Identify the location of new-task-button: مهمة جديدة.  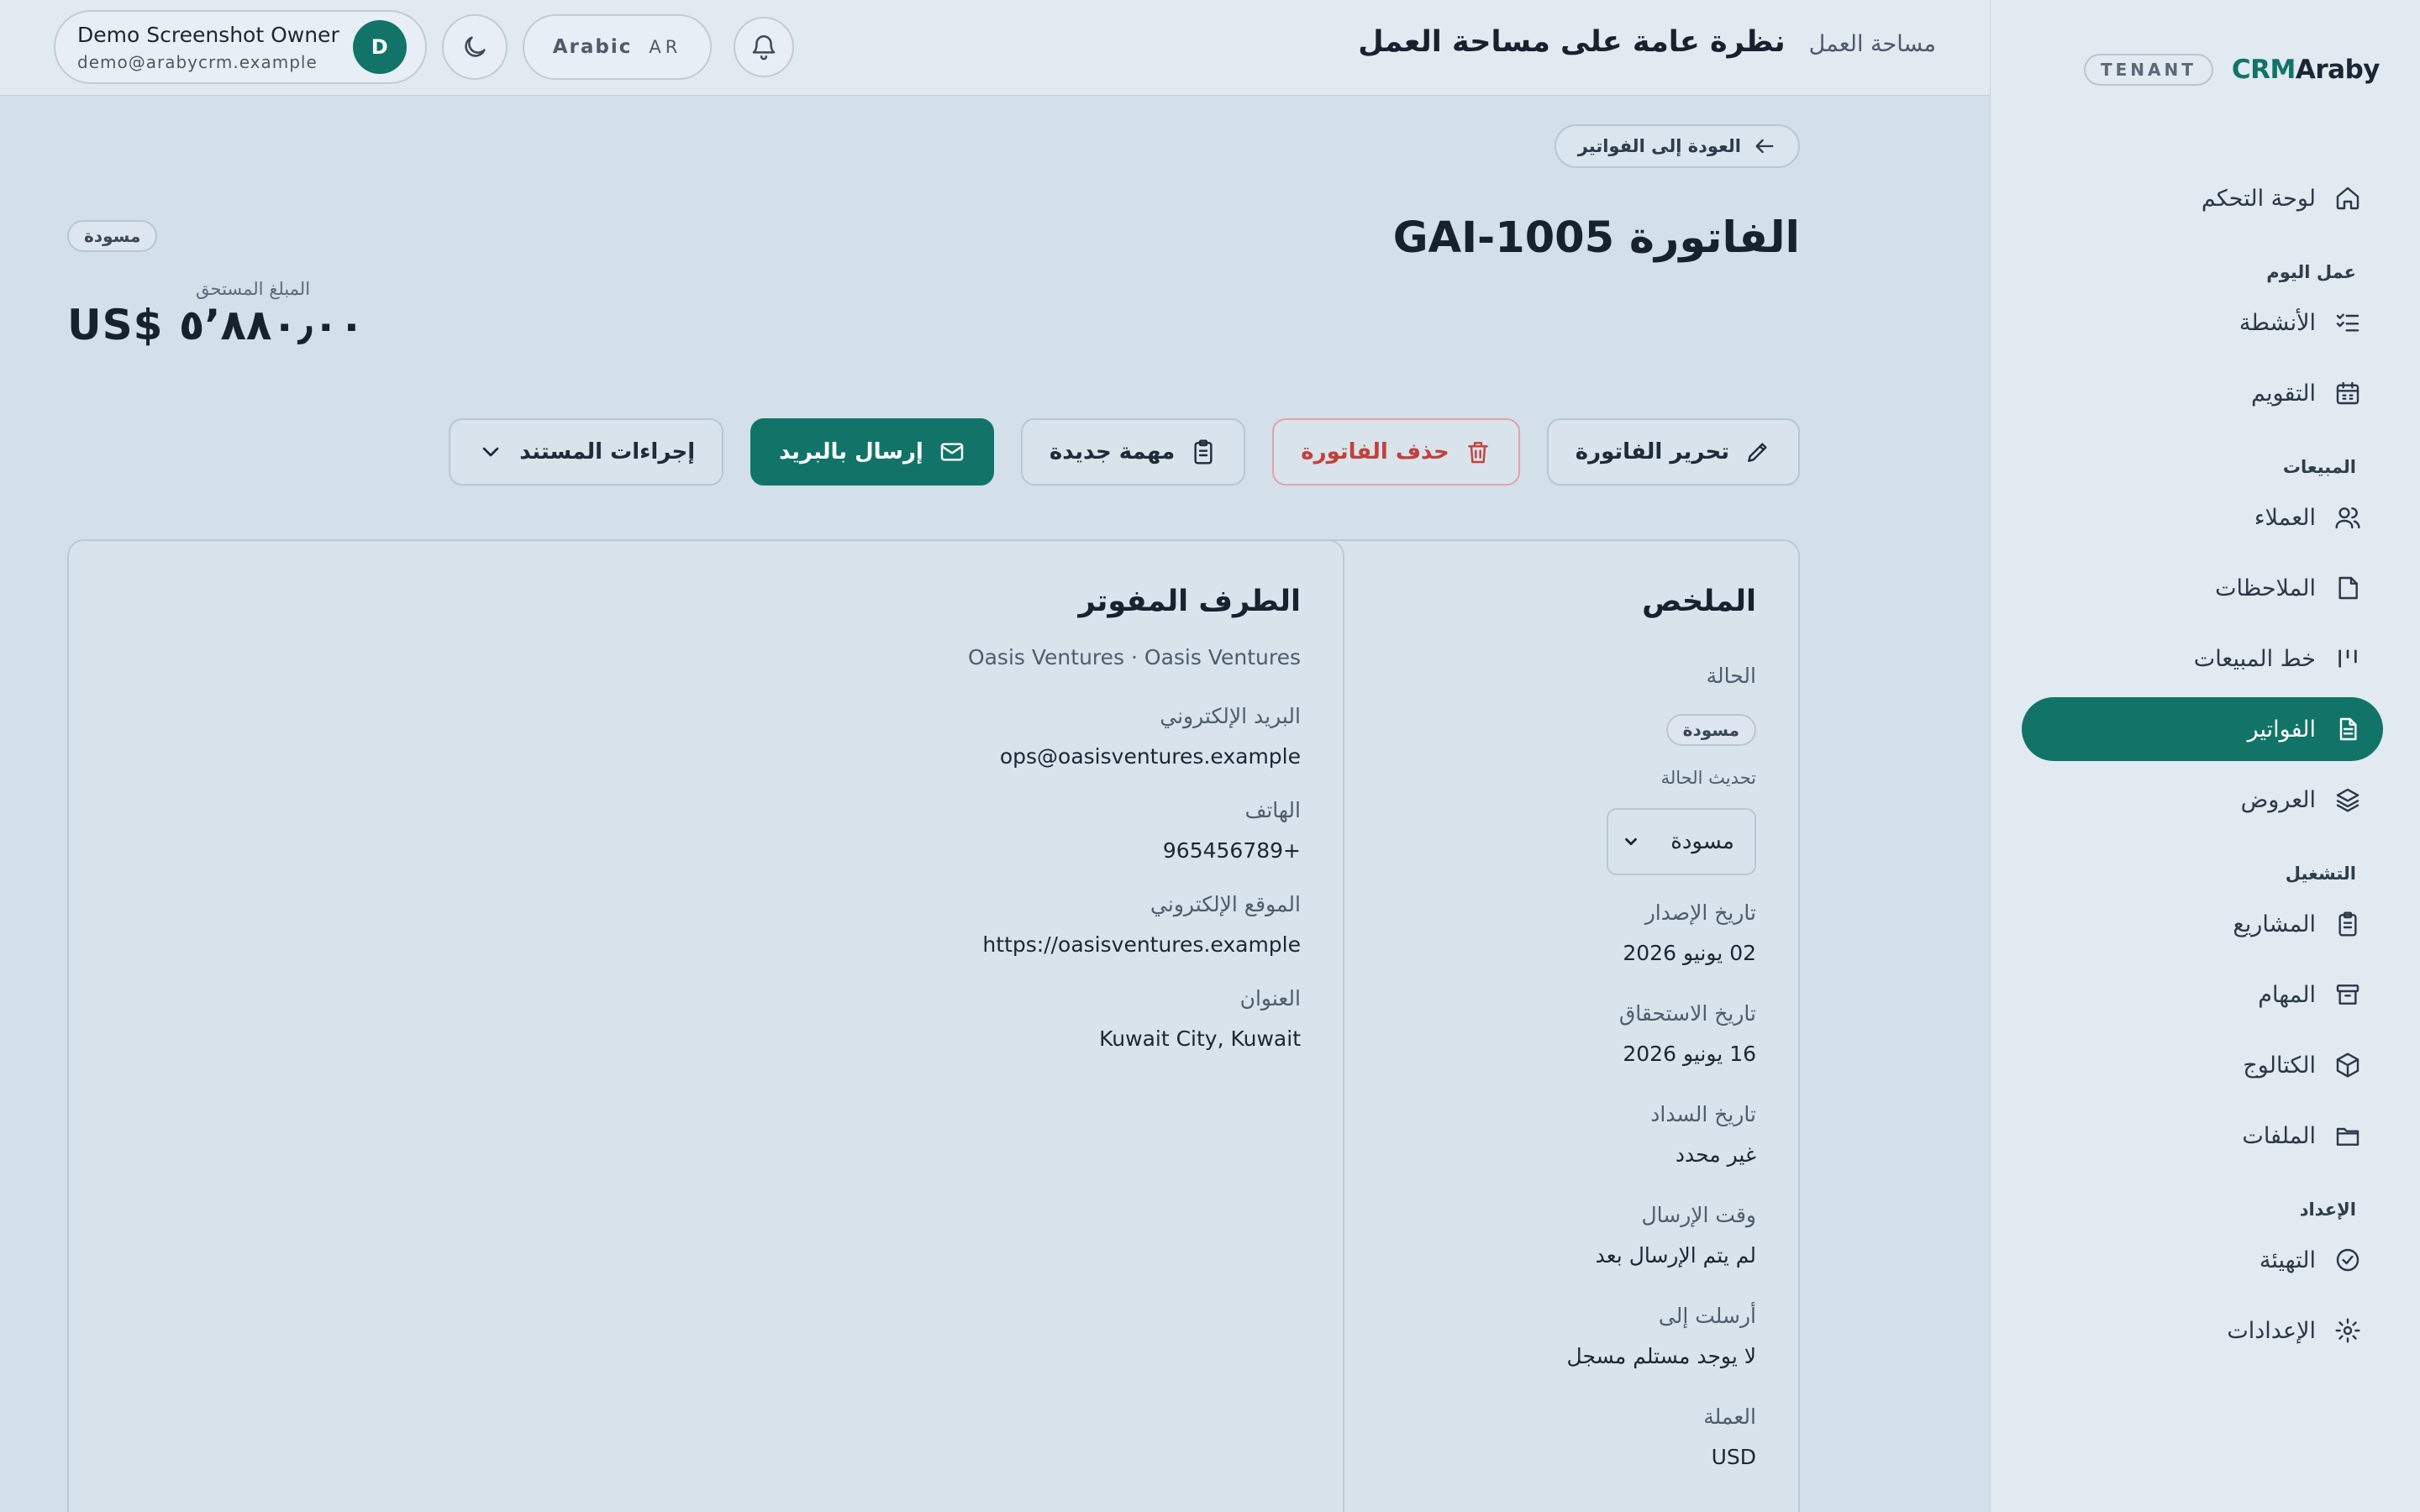
(1133, 452).